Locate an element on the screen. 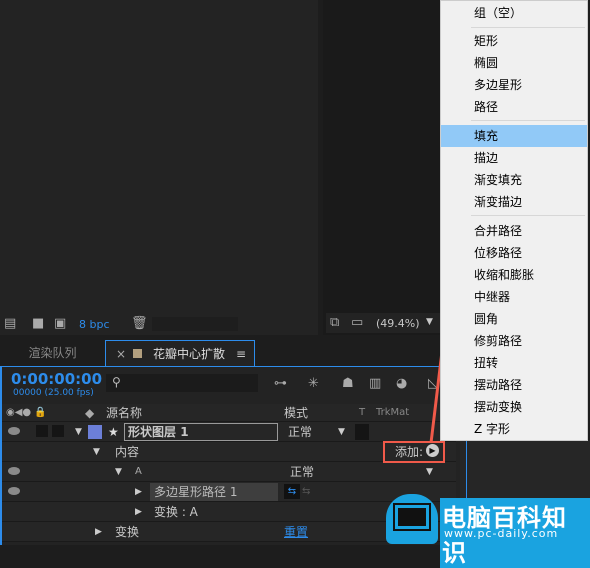 The width and height of the screenshot is (590, 568). menu-item: 摆动路径 is located at coordinates (514, 385).